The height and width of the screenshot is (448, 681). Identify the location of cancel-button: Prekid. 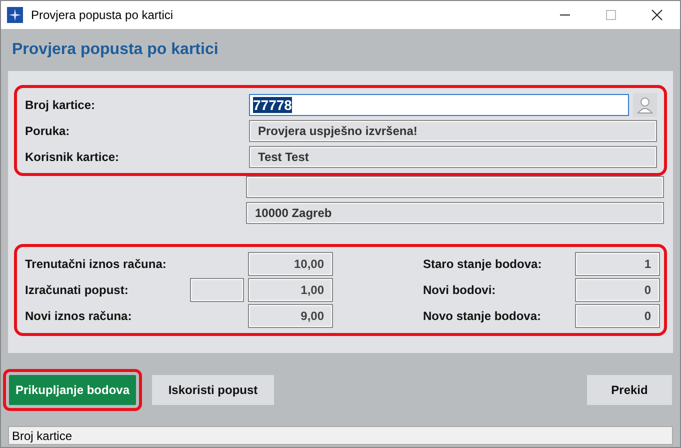
(629, 389).